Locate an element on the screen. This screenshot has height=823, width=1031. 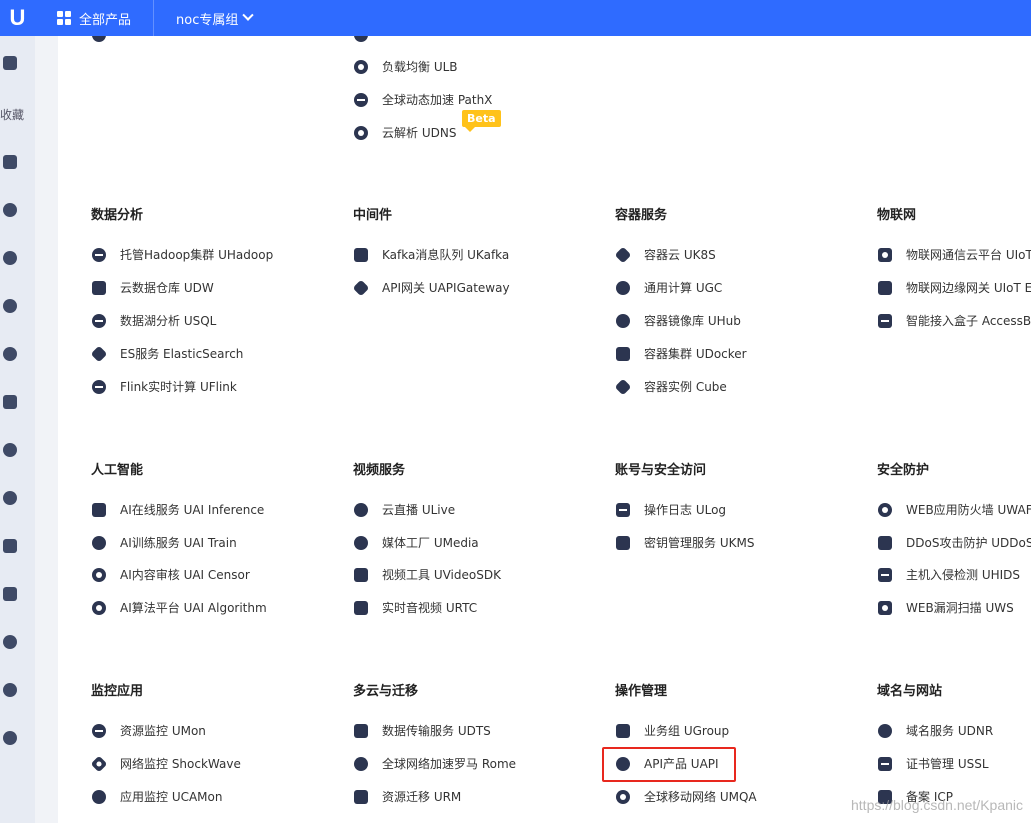
gateway-icon is located at coordinates (885, 287).